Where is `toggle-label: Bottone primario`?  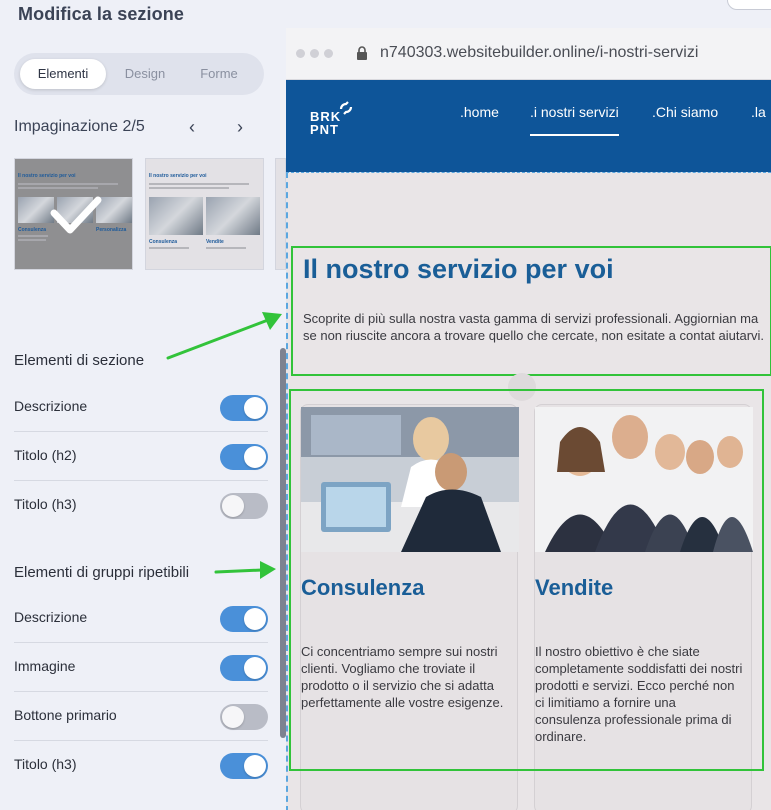 toggle-label: Bottone primario is located at coordinates (65, 715).